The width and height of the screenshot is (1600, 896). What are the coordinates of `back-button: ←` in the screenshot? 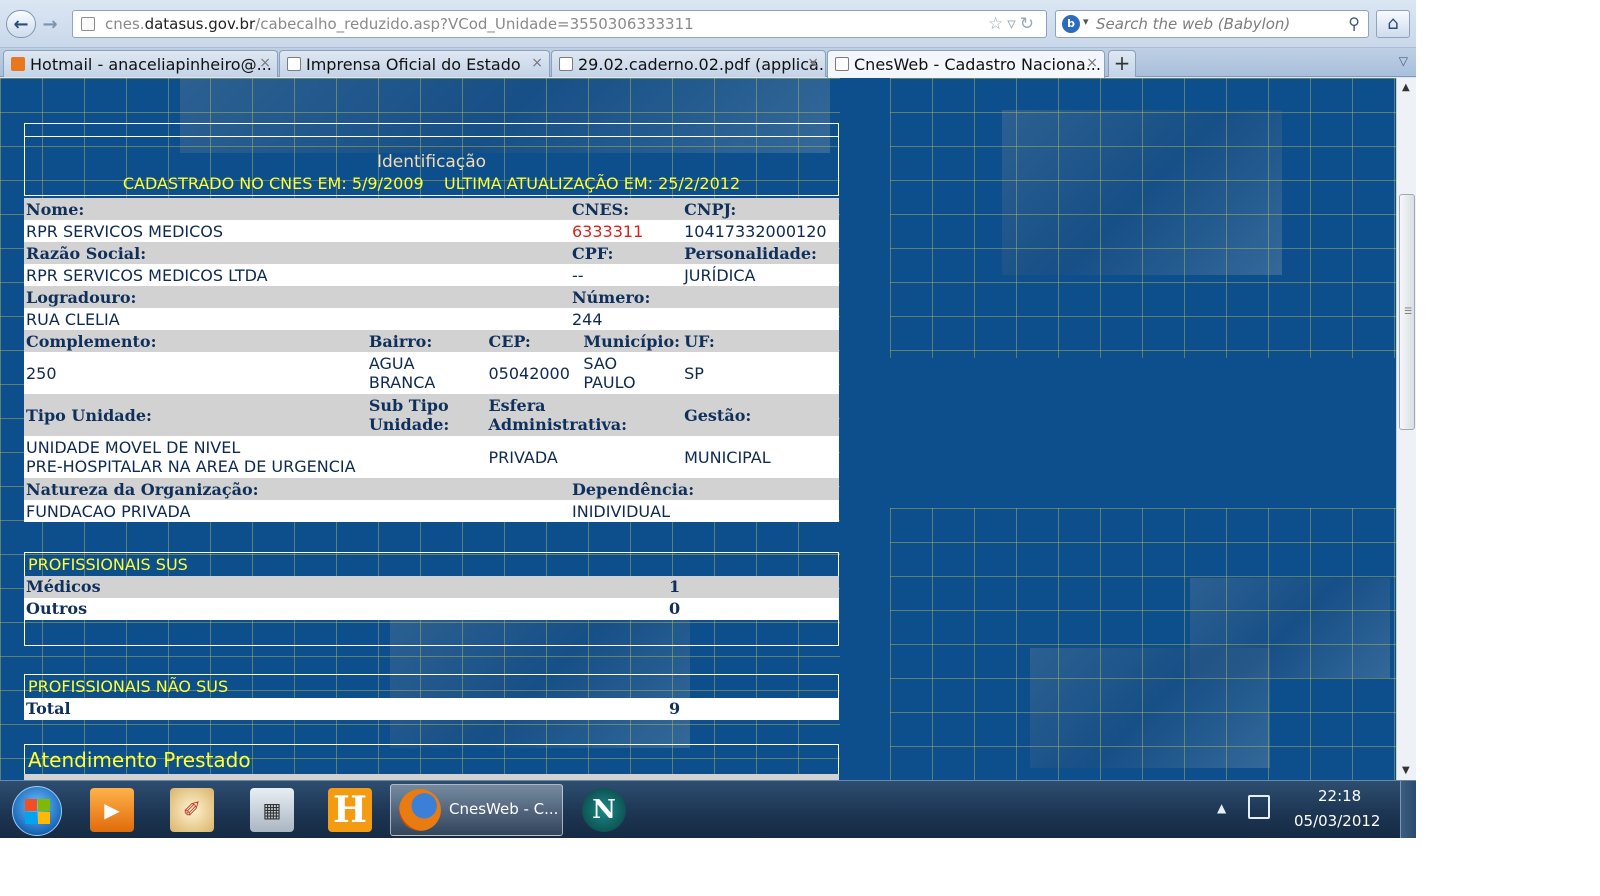 It's located at (21, 24).